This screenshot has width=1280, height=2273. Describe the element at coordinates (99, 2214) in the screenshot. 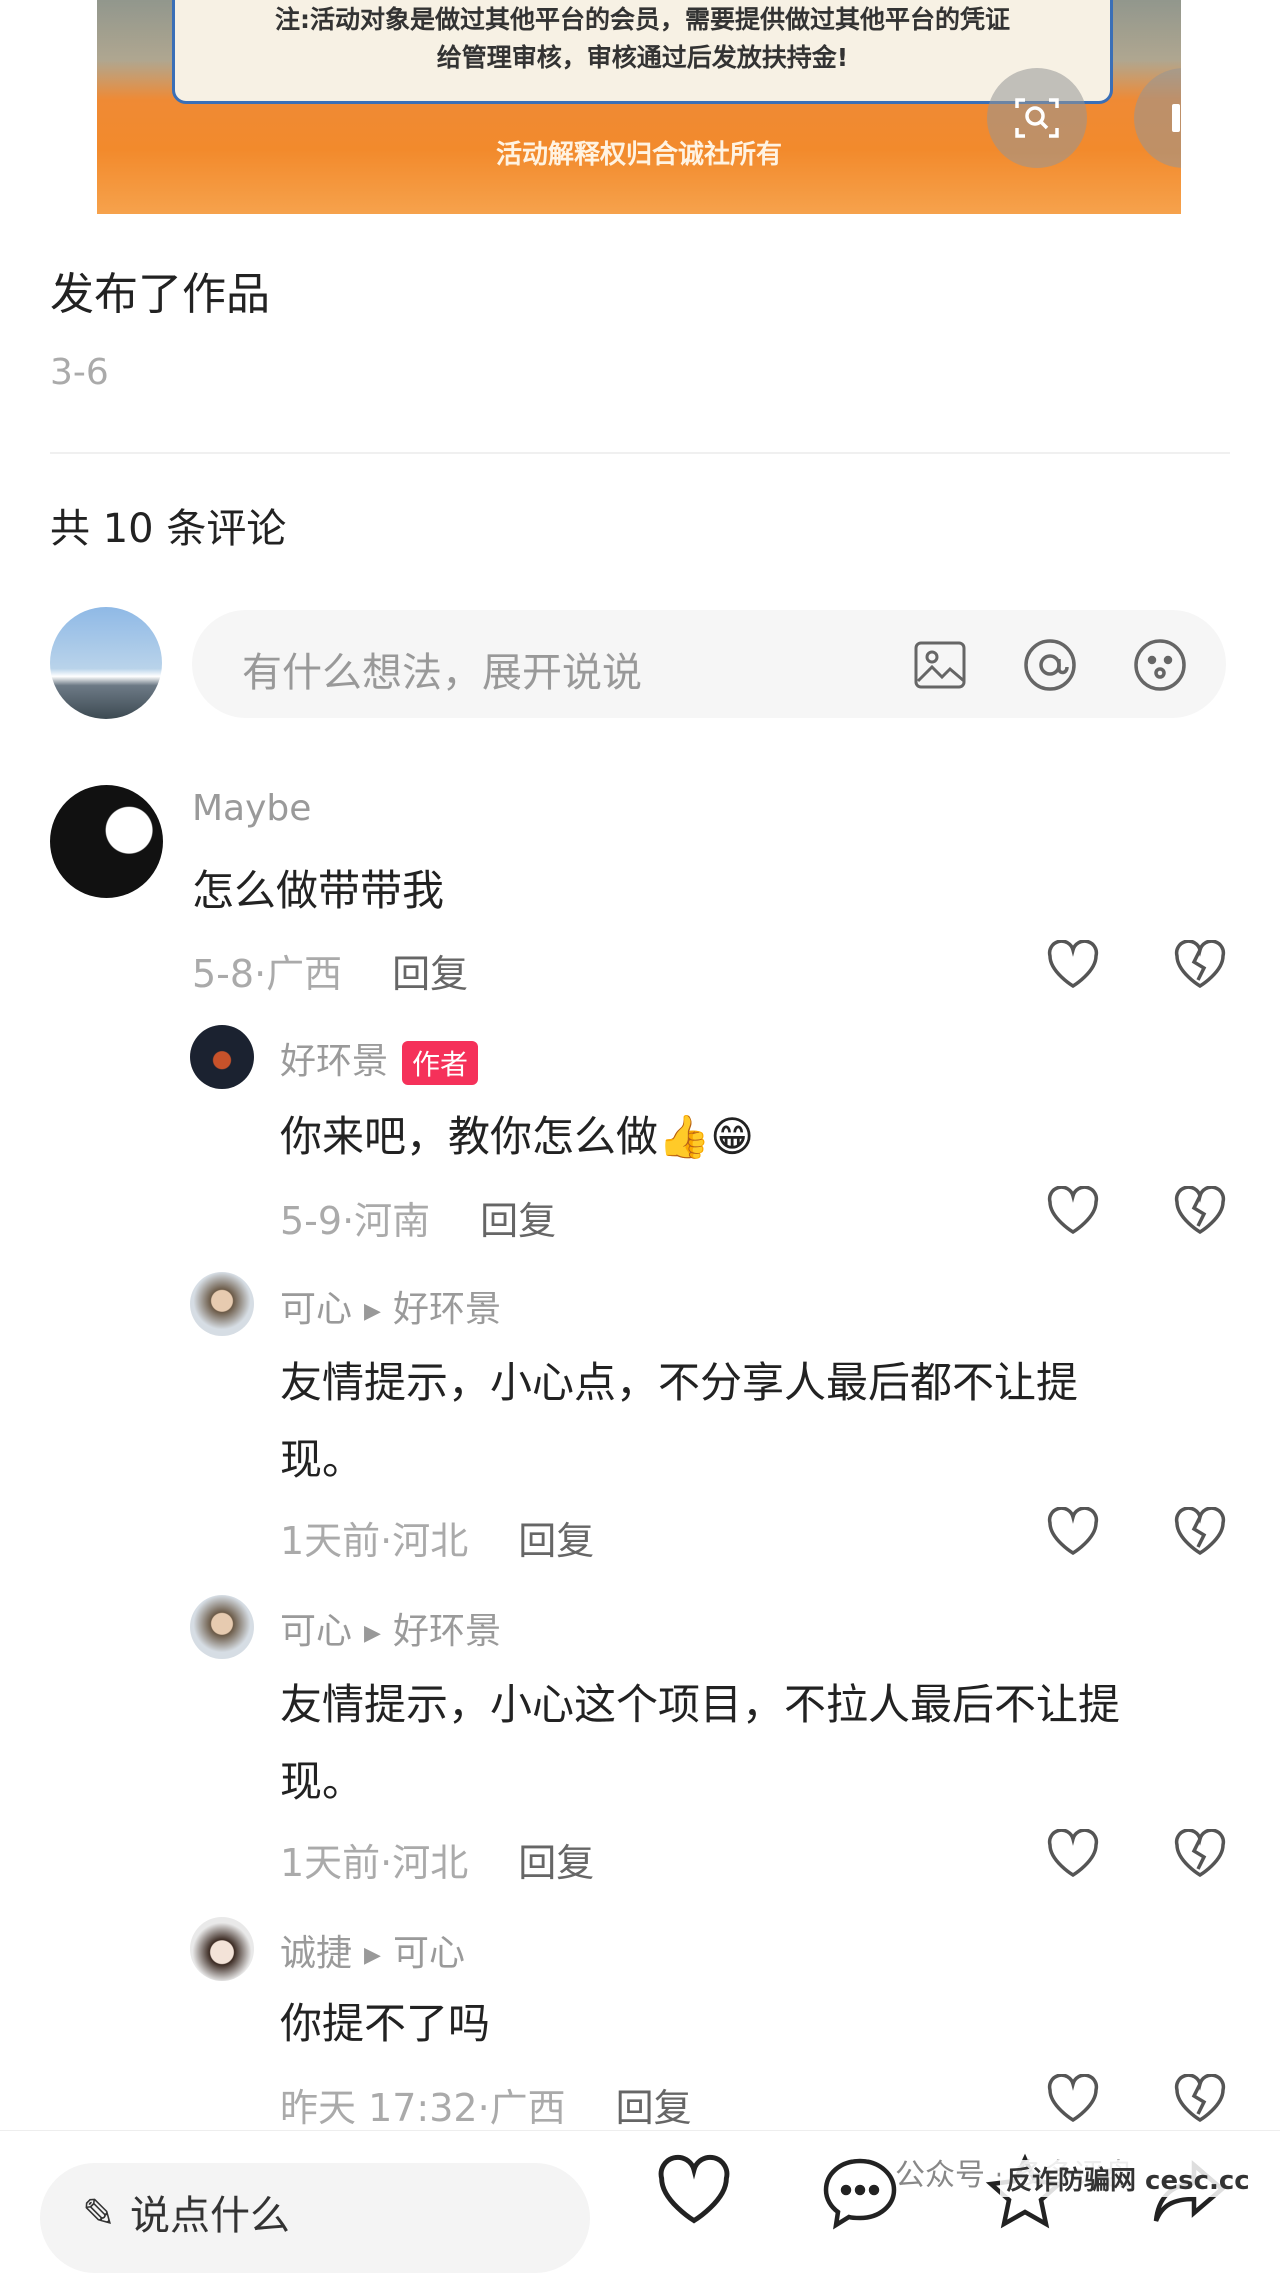

I see `pencil-icon: ✎` at that location.